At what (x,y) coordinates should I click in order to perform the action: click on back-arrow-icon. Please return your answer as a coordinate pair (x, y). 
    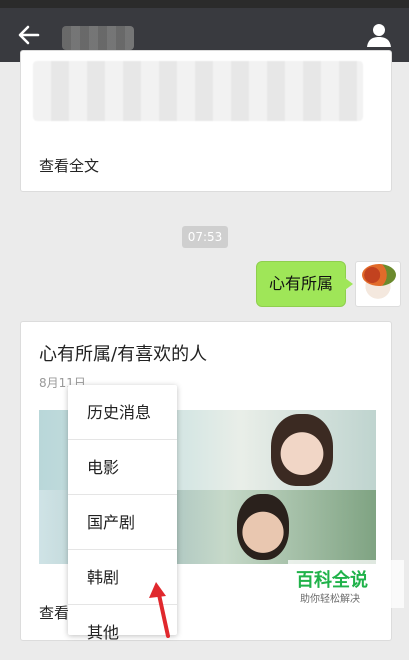
    Looking at the image, I should click on (29, 35).